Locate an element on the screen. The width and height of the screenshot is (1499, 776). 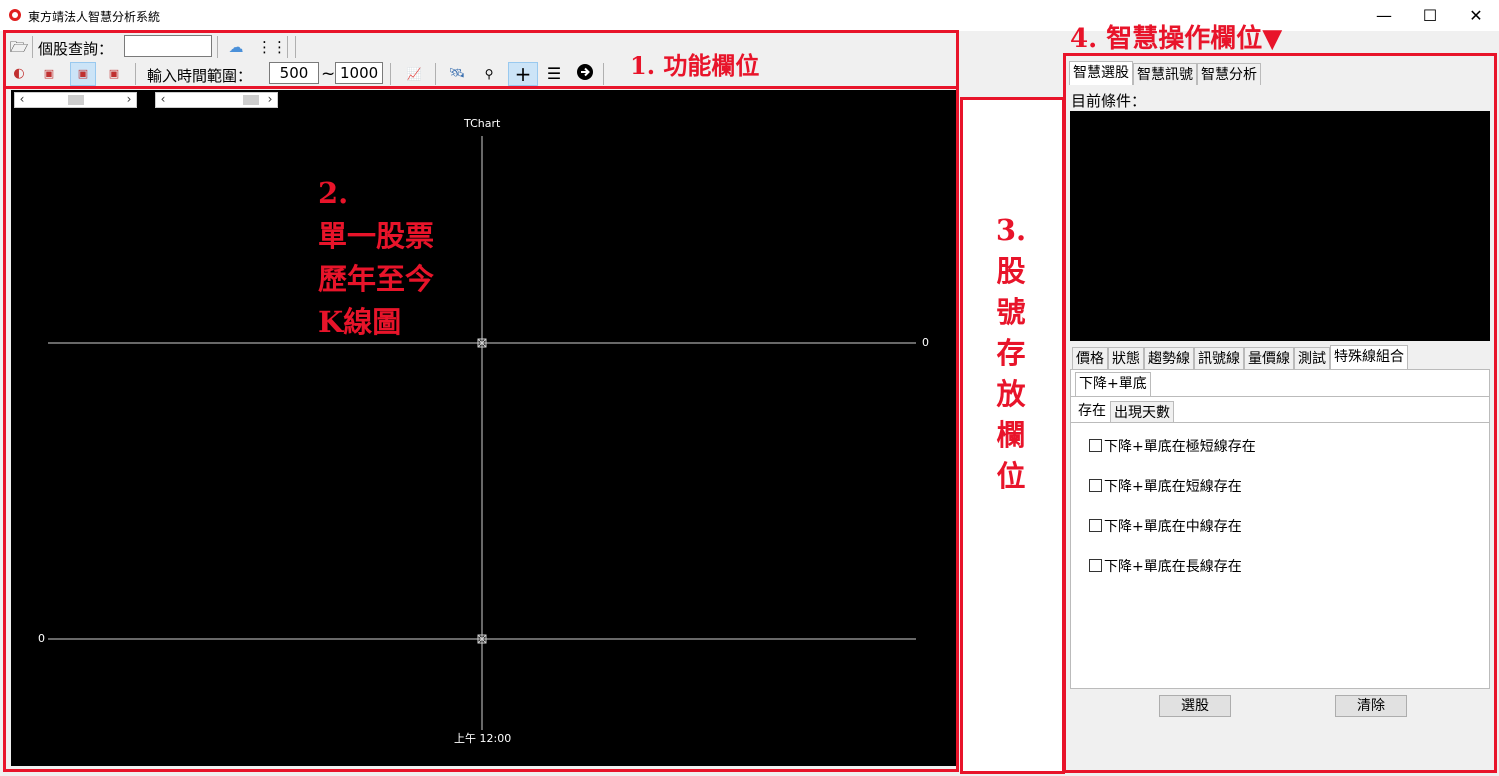
annotation-smart-label: 4. 智慧操作欄位▼ is located at coordinates (1176, 39).